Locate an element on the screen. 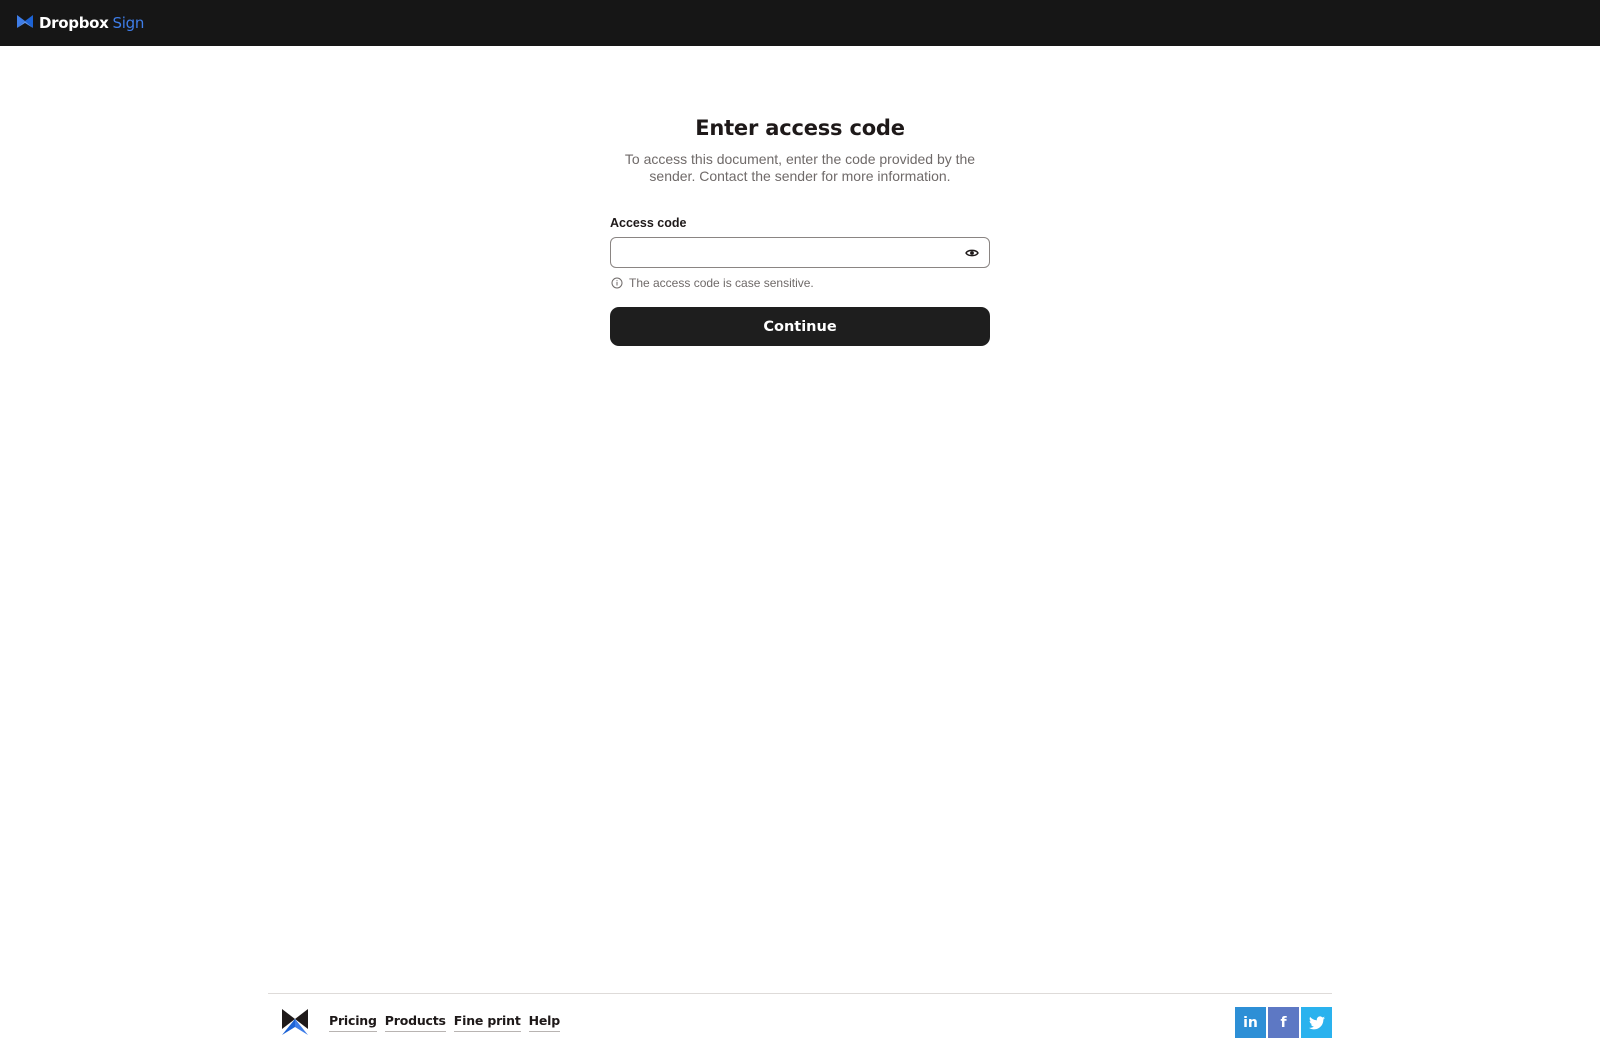  dropbox-sign-footer-logo-icon is located at coordinates (295, 1022).